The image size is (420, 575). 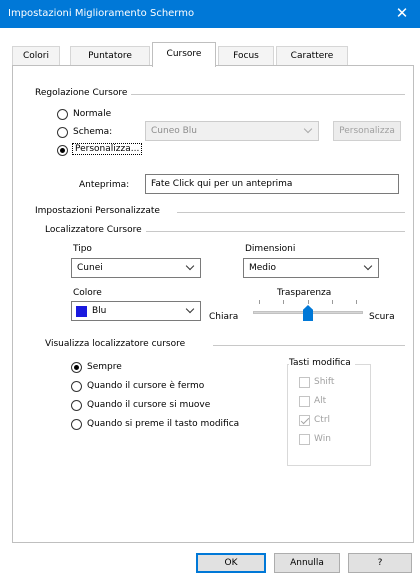 I want to click on personalizzate-divider, so click(x=291, y=212).